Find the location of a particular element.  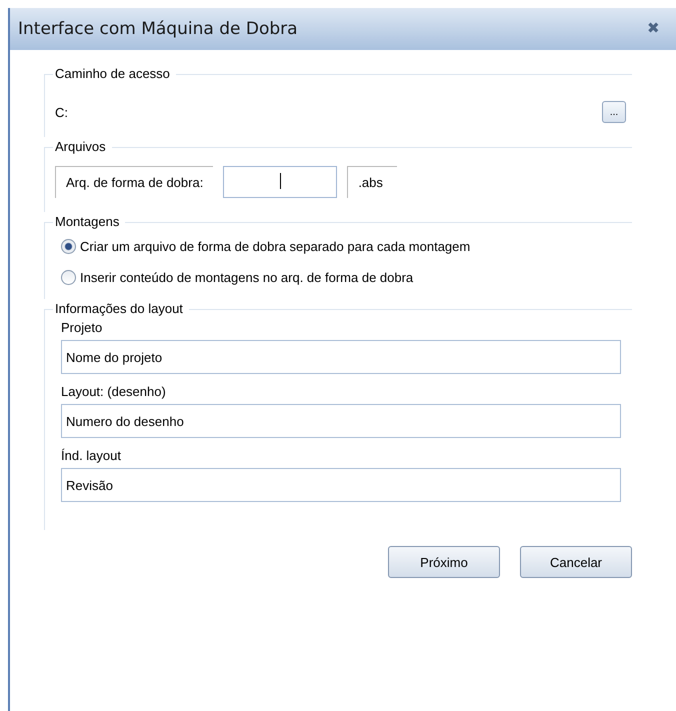

file-name-field is located at coordinates (280, 182).